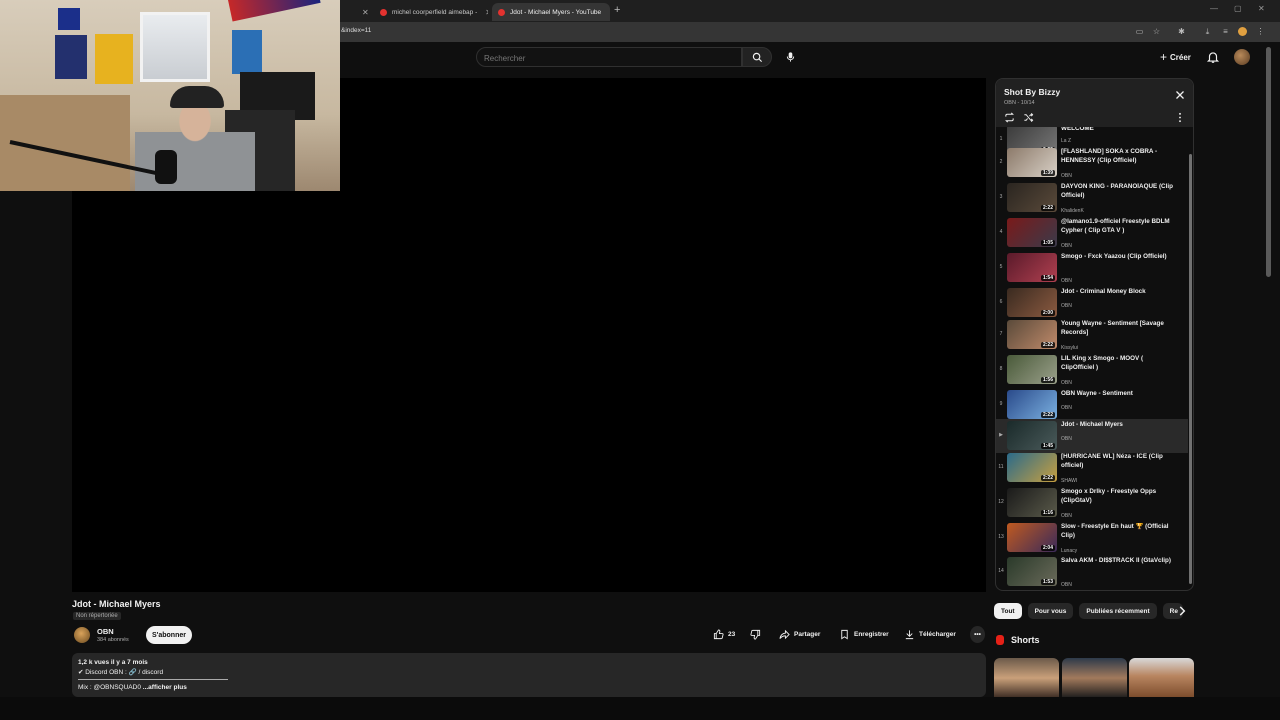 The height and width of the screenshot is (720, 1280). Describe the element at coordinates (1032, 537) in the screenshot. I see `playlist-item-thumbnail: 2:04` at that location.